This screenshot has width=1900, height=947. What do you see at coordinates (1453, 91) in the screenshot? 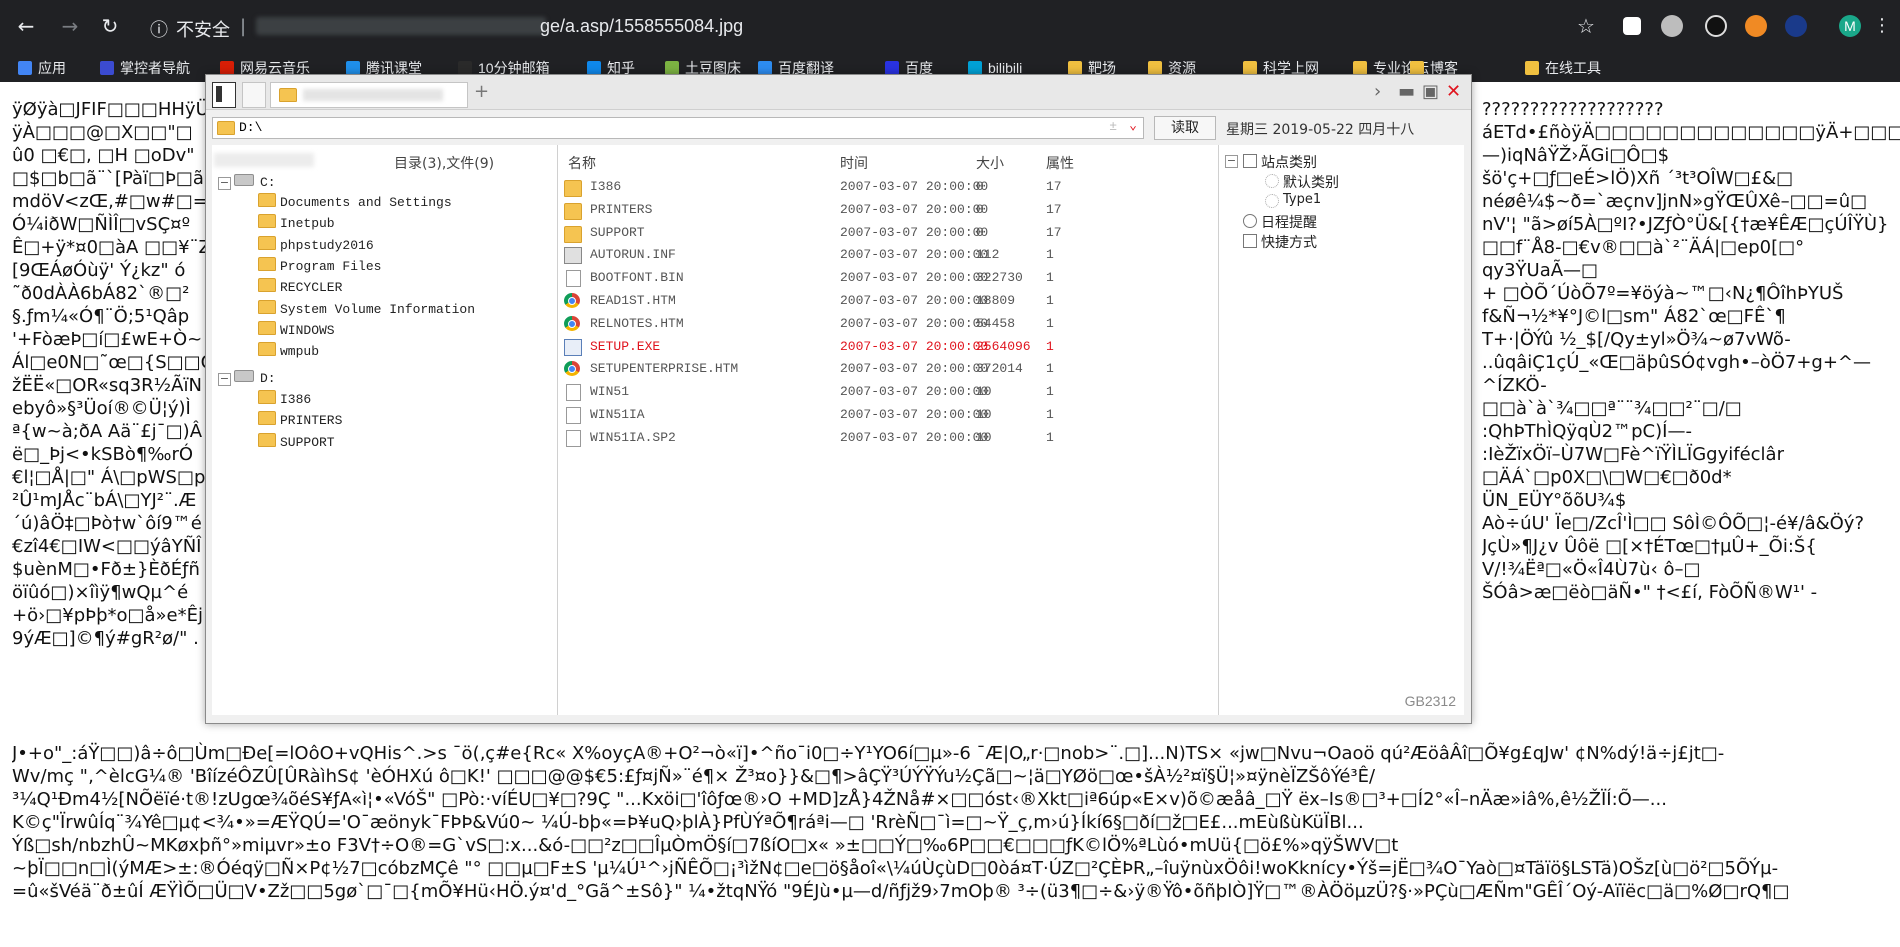
I see `close-icon: ✕` at bounding box center [1453, 91].